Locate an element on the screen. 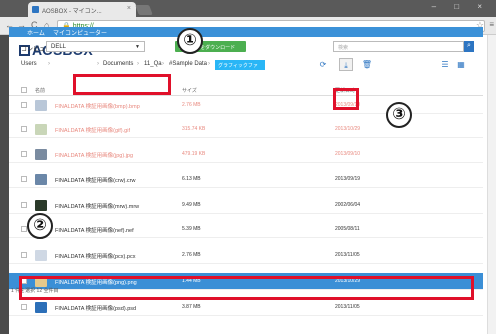 The width and height of the screenshot is (496, 334). file-size: 9.49 MB is located at coordinates (191, 205).